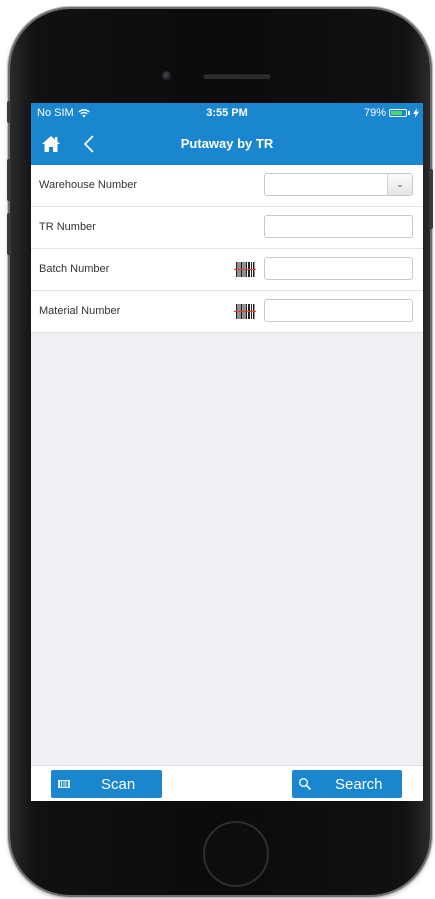 This screenshot has width=435, height=899. I want to click on tr-number-input, so click(338, 226).